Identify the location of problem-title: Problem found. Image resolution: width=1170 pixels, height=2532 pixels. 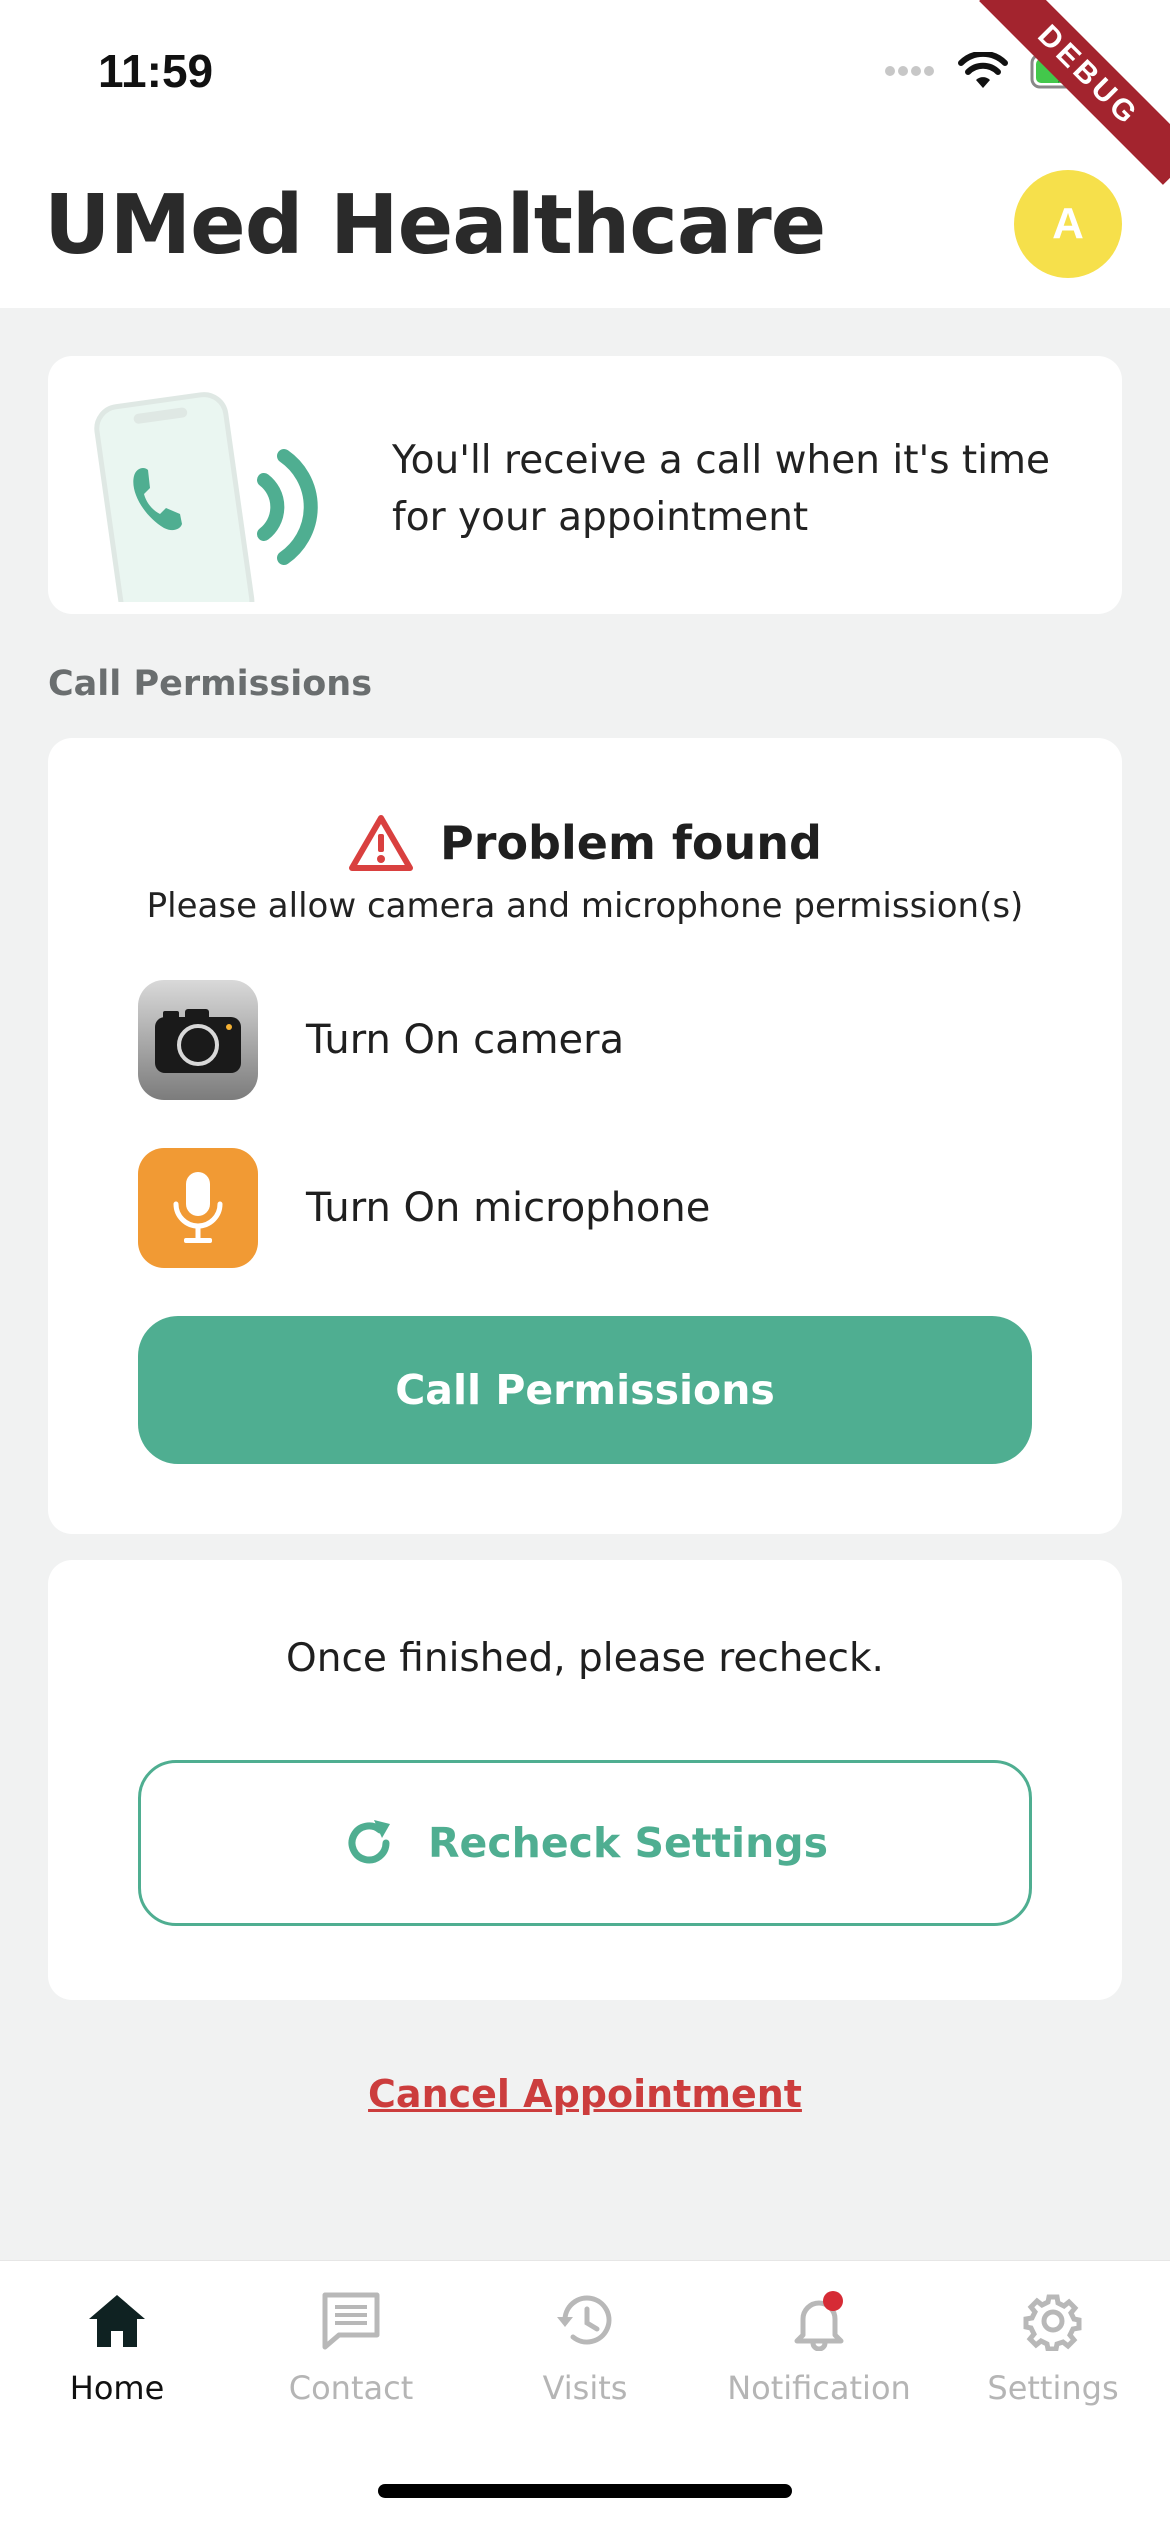
(631, 843).